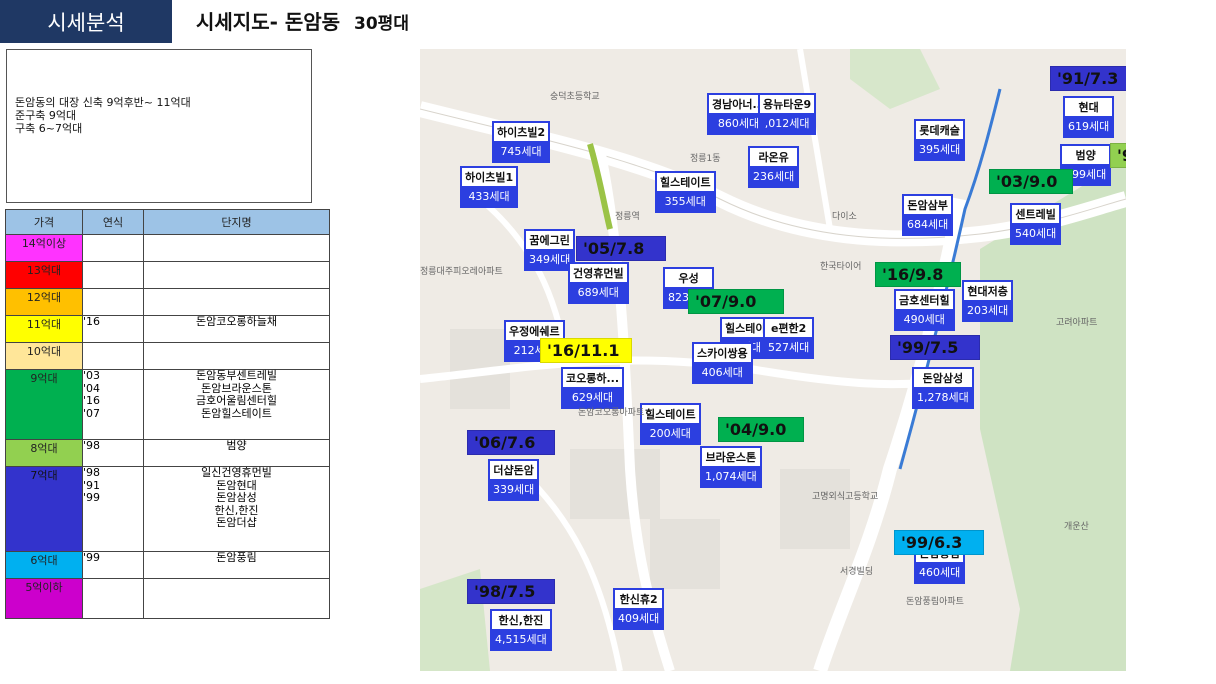 Image resolution: width=1216 pixels, height=684 pixels. I want to click on price-row: 10억대, so click(167, 356).